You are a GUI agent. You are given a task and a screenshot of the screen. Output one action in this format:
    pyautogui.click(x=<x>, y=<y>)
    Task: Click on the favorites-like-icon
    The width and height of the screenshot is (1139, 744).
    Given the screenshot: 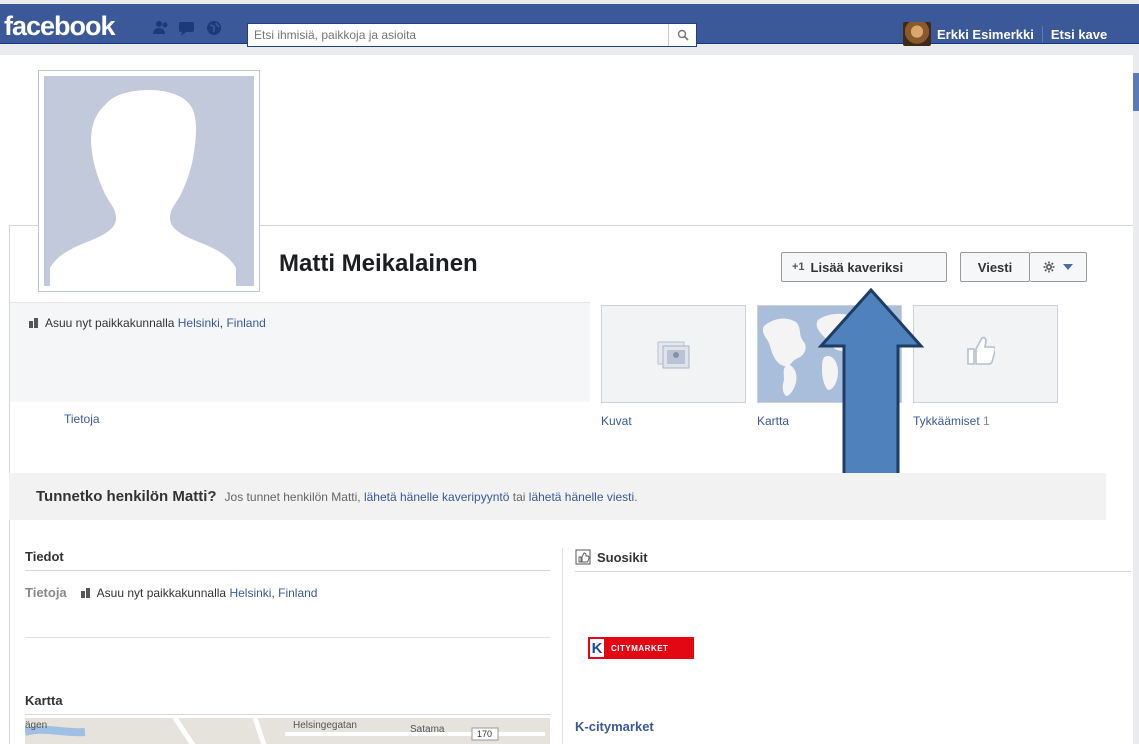 What is the action you would take?
    pyautogui.click(x=583, y=557)
    